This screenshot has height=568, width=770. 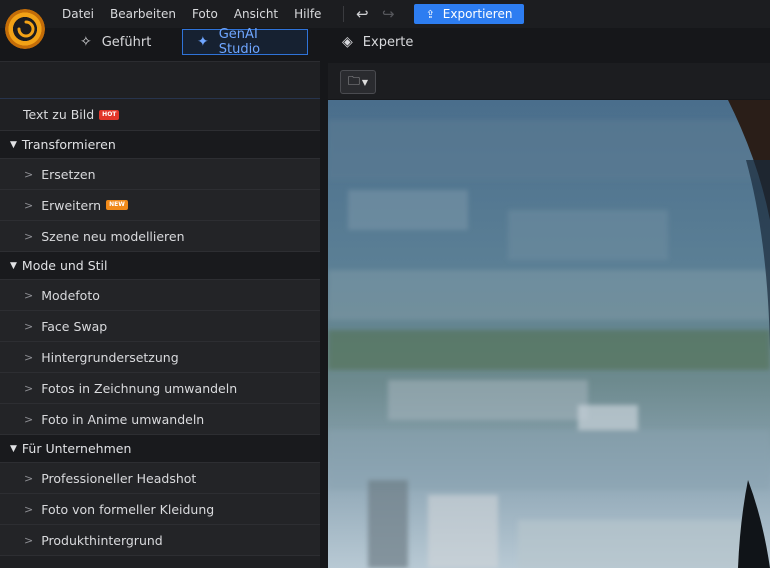 What do you see at coordinates (143, 14) in the screenshot?
I see `menu-bearbeiten: Bearbeiten` at bounding box center [143, 14].